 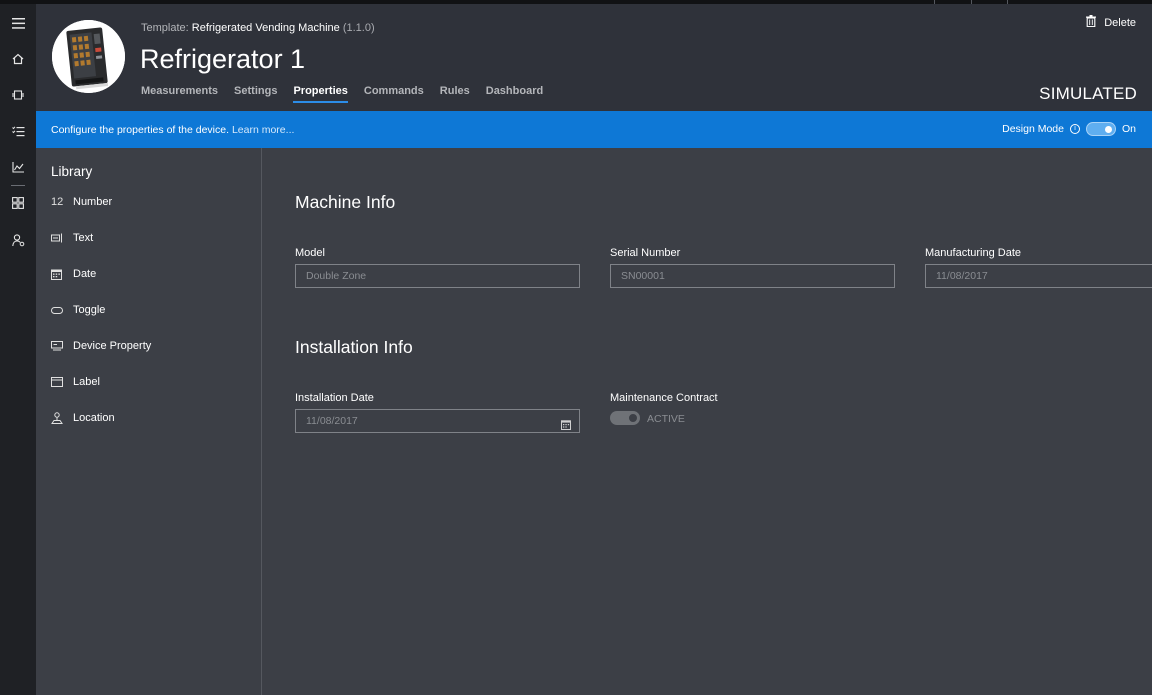 I want to click on left-nav-rail, so click(x=18, y=349).